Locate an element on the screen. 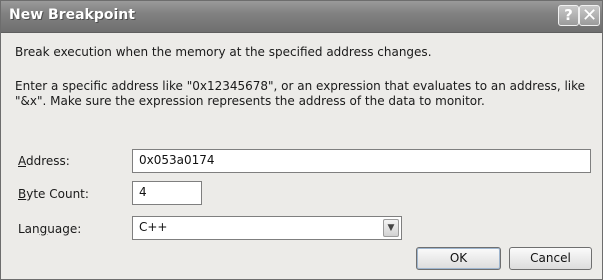  address-input: 0x053a0174 is located at coordinates (361, 161).